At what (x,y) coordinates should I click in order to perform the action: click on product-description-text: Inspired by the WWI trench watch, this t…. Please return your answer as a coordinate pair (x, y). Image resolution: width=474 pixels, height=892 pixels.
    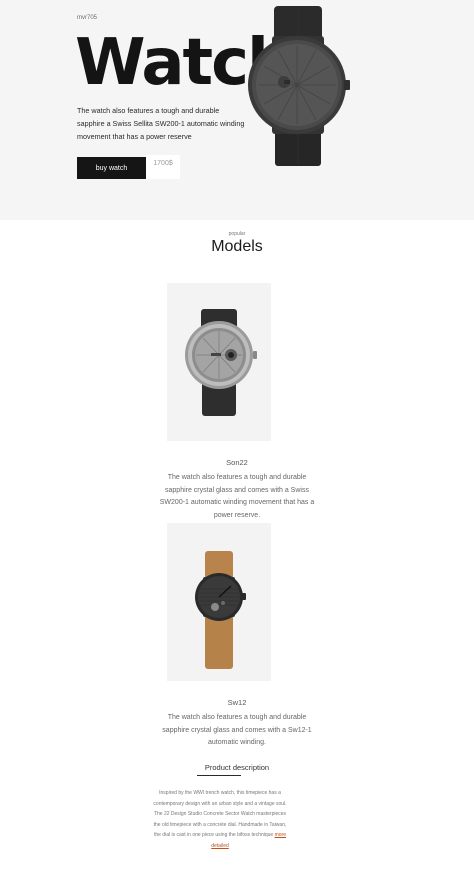
    Looking at the image, I should click on (220, 819).